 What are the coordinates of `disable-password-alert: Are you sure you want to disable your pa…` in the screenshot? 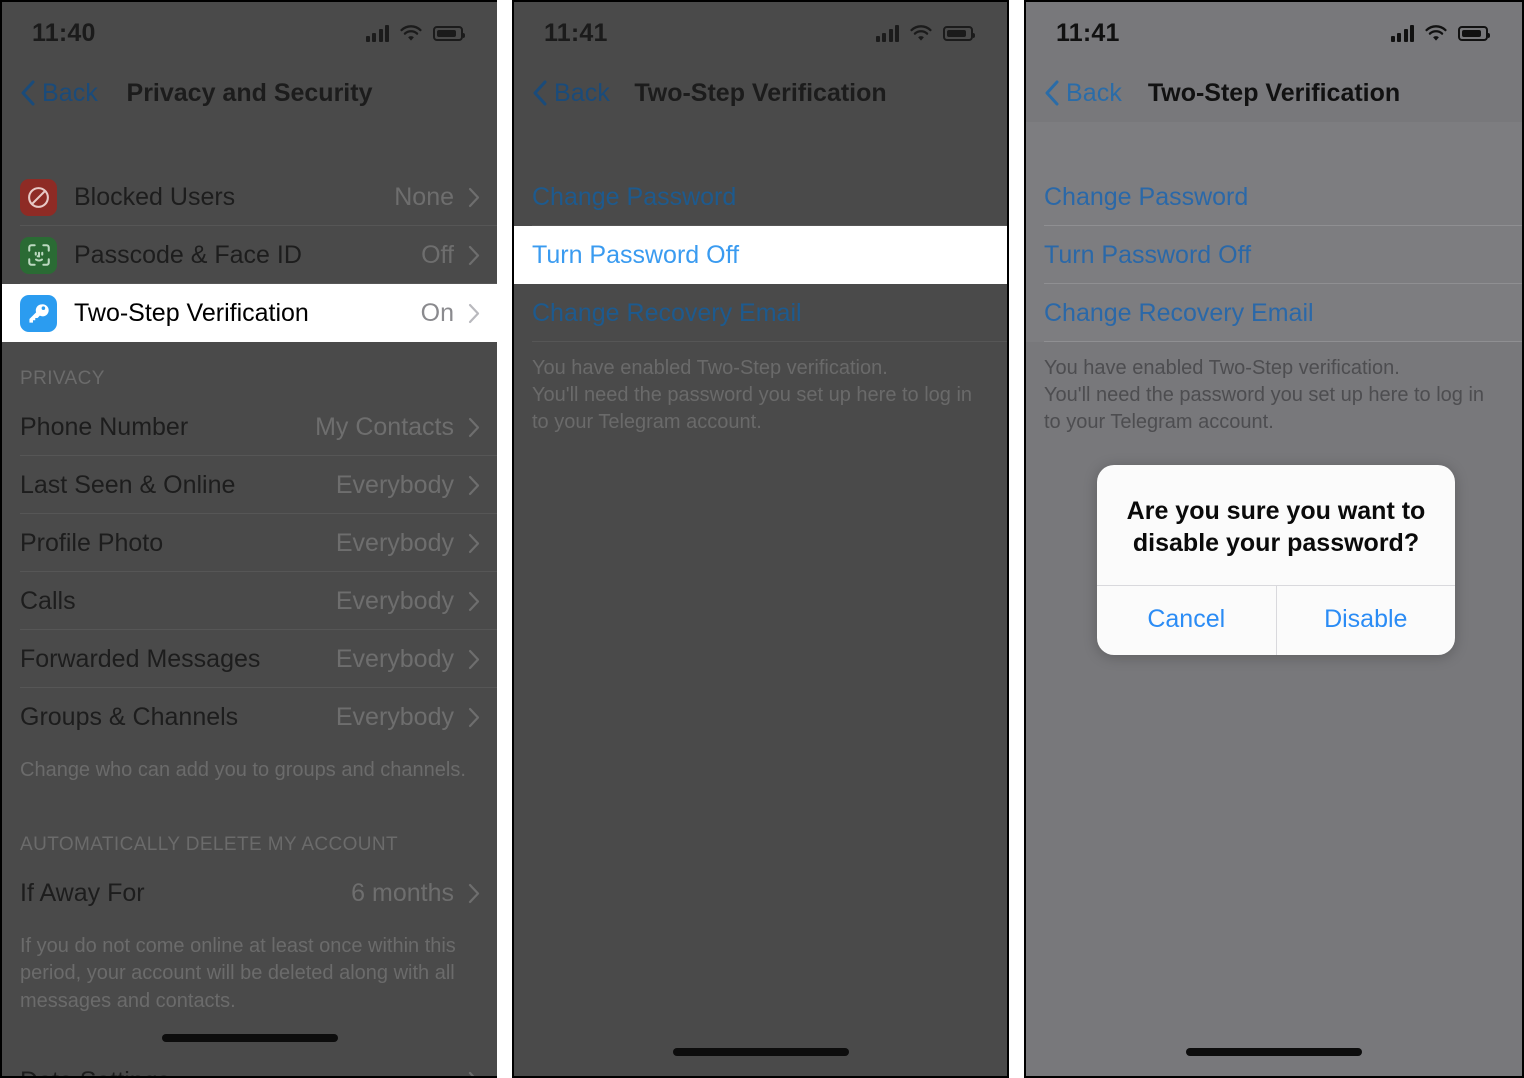 It's located at (1276, 560).